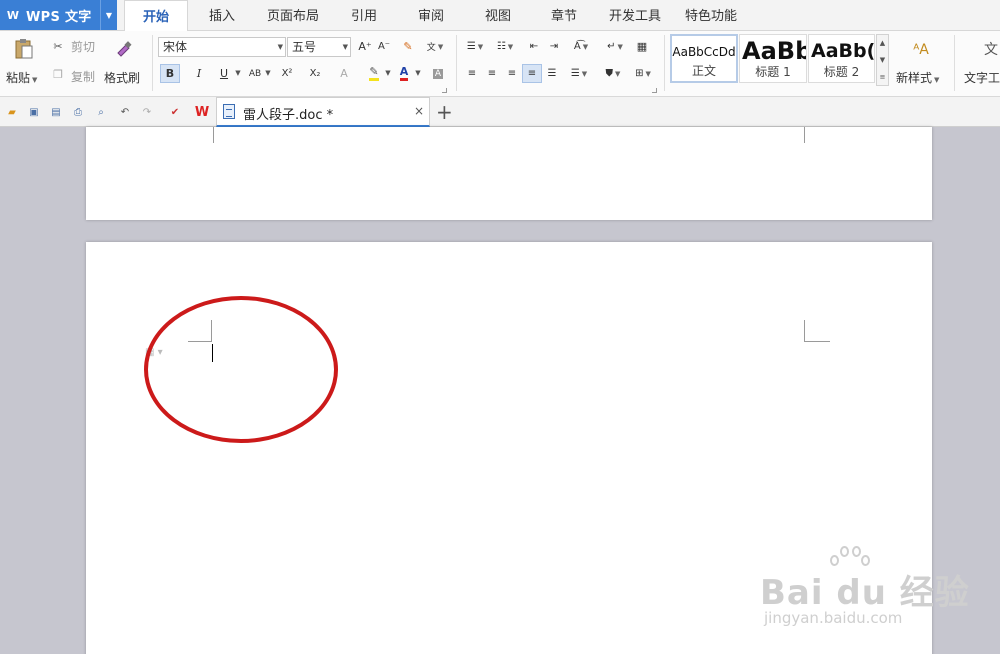 The width and height of the screenshot is (1000, 654). Describe the element at coordinates (418, 73) in the screenshot. I see `font-color-dropdown-icon: ▼` at that location.